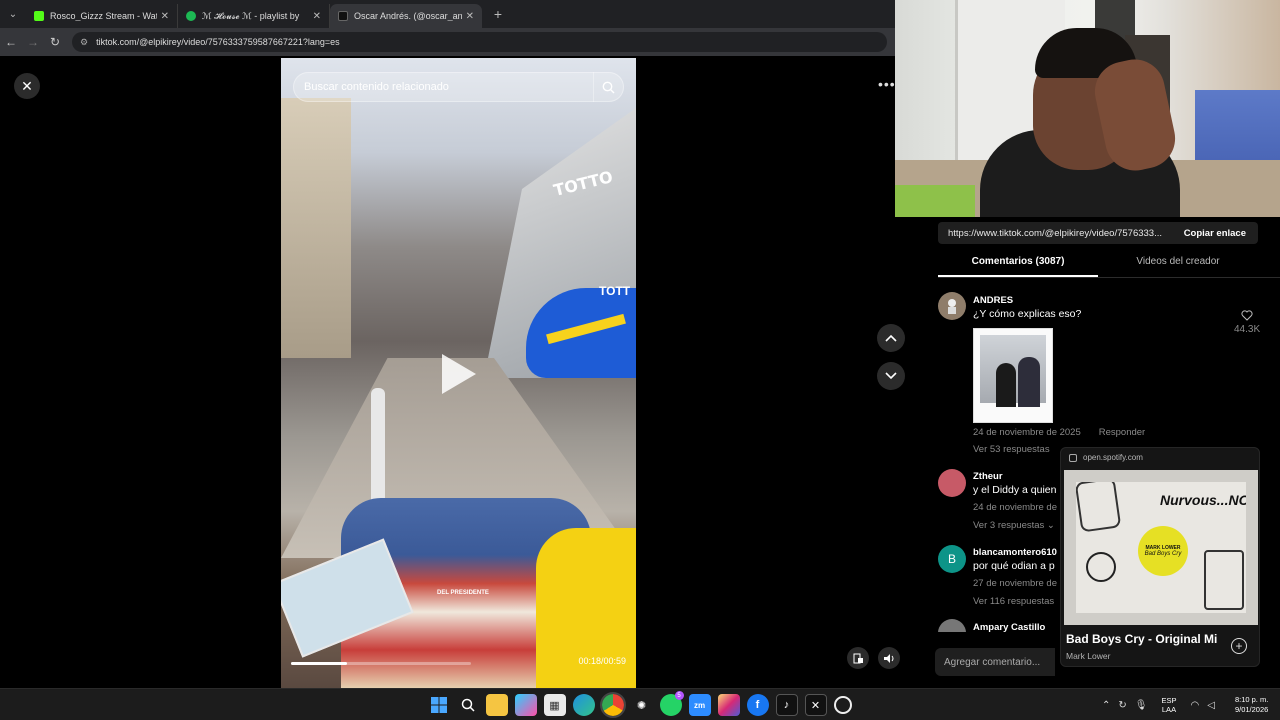 The image size is (1280, 720). Describe the element at coordinates (935, 201) in the screenshot. I see `cam-green-object` at that location.